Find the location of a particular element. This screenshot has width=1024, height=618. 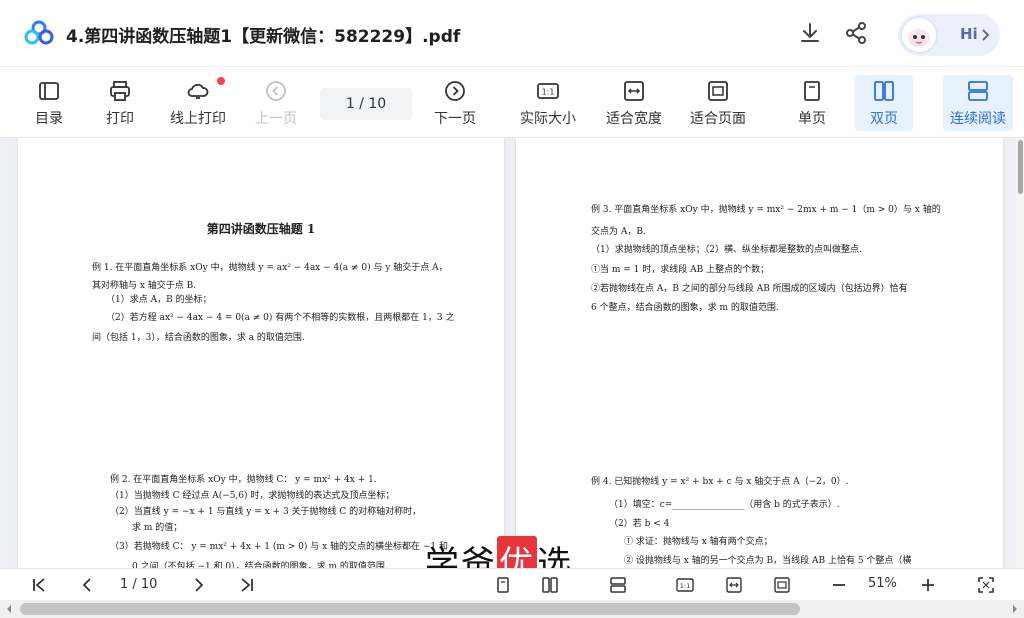

double-page-small-icon is located at coordinates (550, 585).